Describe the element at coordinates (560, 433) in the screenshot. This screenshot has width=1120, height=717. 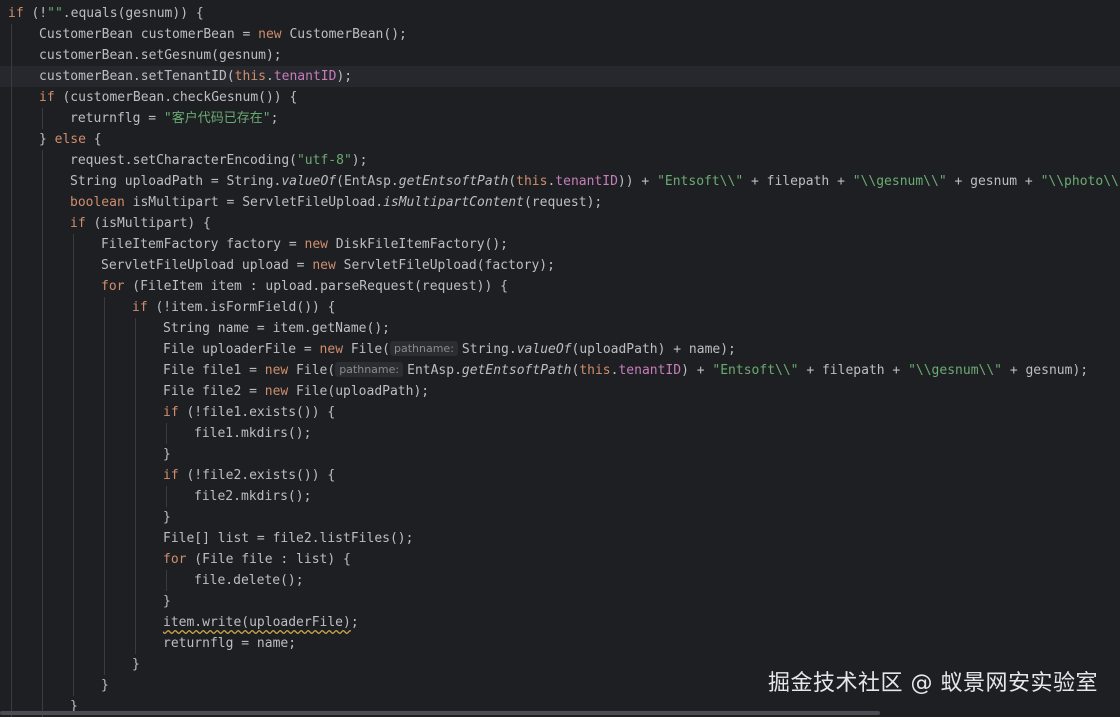
I see `code-line: file1.mkdirs();` at that location.